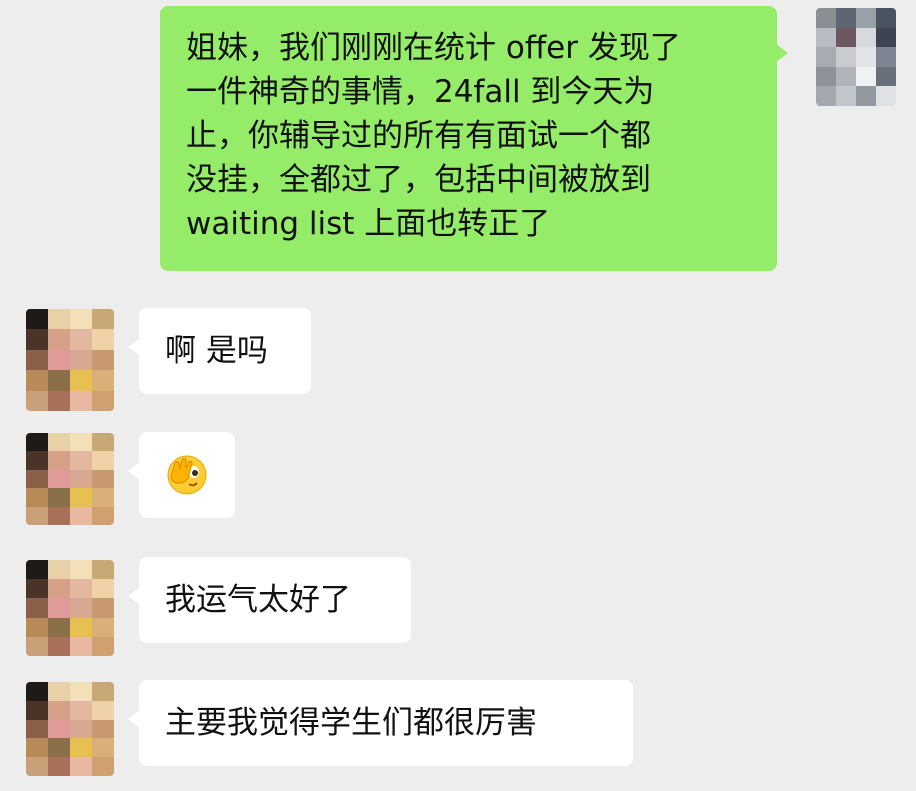 This screenshot has width=916, height=791. Describe the element at coordinates (351, 723) in the screenshot. I see `message-text: 主要我觉得学生们都很厉害` at that location.